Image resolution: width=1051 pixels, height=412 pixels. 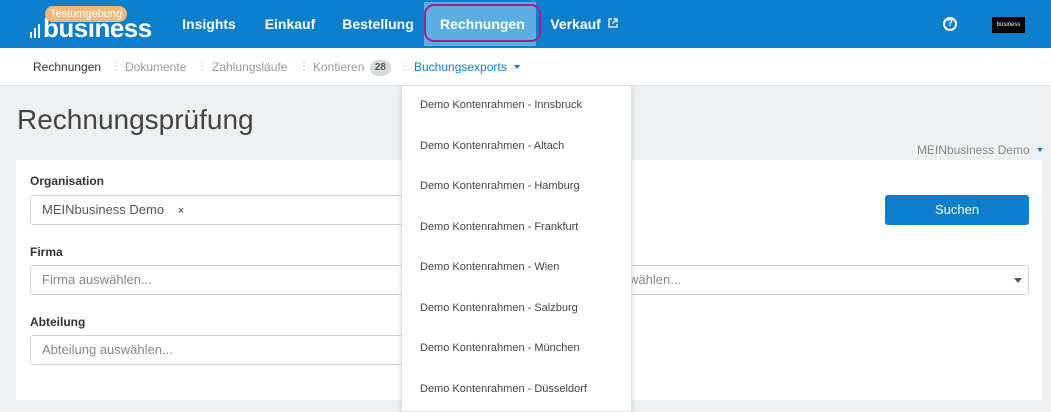 I want to click on nav-rechnungen: Rechnungen, so click(x=482, y=24).